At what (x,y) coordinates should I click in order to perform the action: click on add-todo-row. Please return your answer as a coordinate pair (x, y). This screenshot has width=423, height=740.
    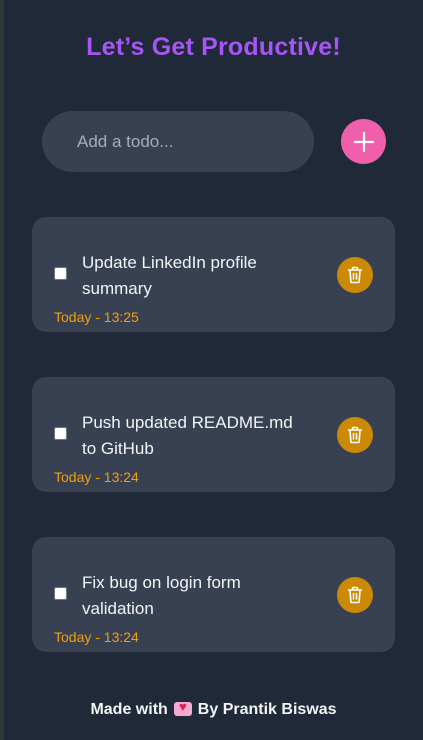
    Looking at the image, I should click on (214, 141).